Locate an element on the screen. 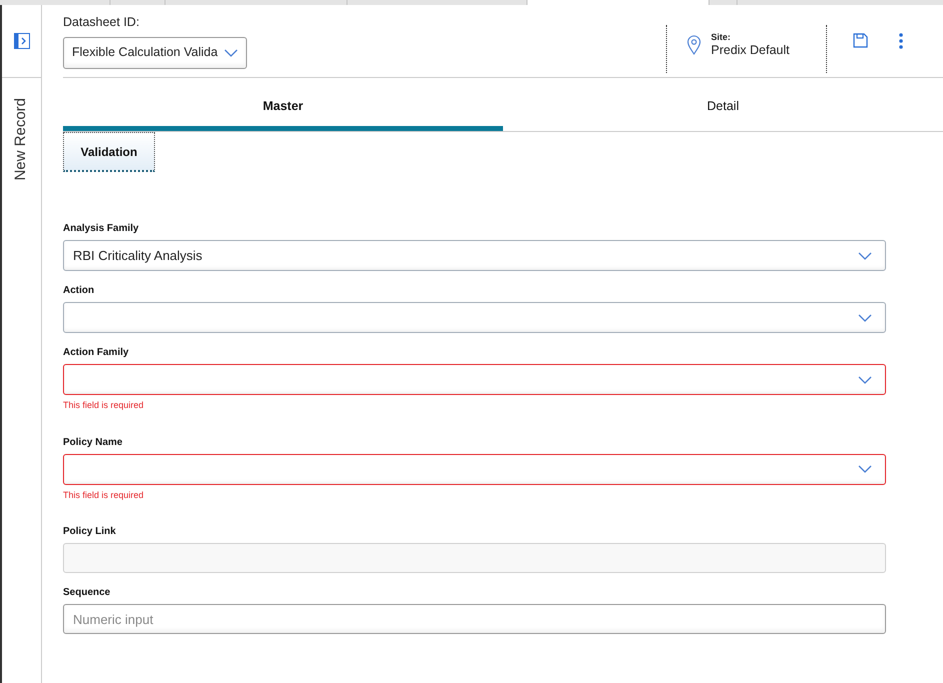 The height and width of the screenshot is (683, 943). location-pin-icon is located at coordinates (694, 45).